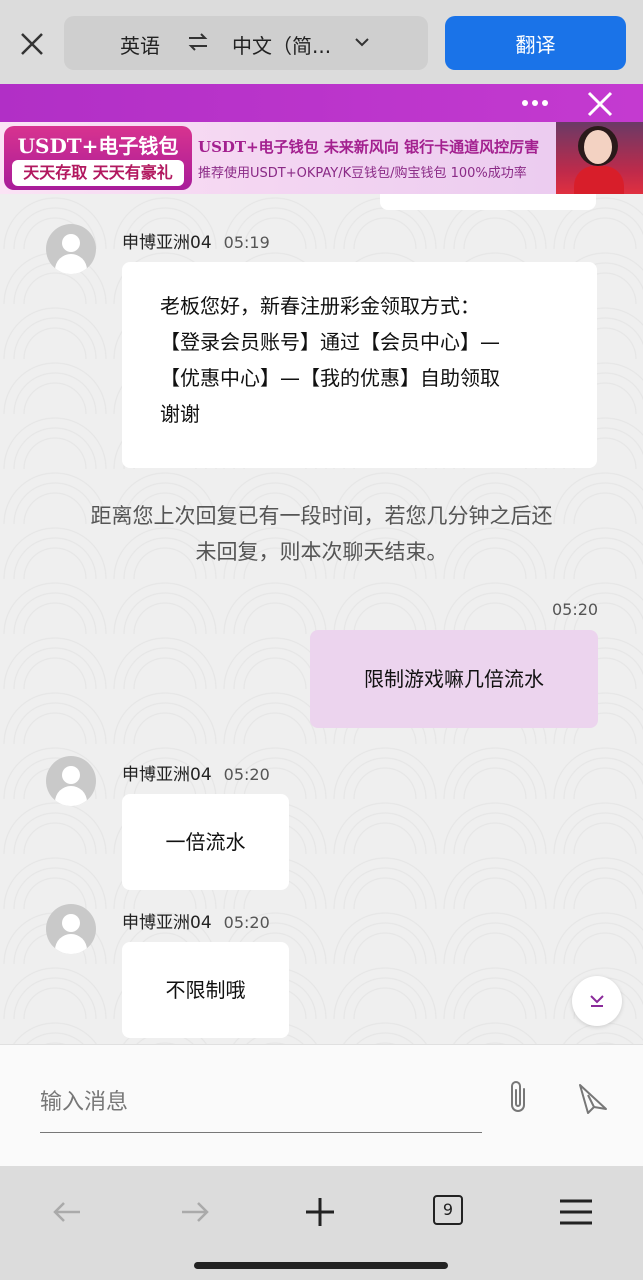  I want to click on browser-toolbar: 9, so click(321, 1223).